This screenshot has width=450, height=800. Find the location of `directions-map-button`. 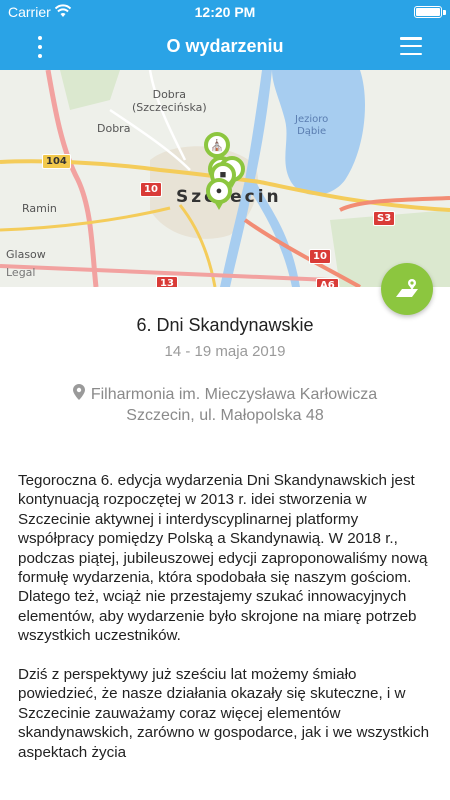

directions-map-button is located at coordinates (407, 289).